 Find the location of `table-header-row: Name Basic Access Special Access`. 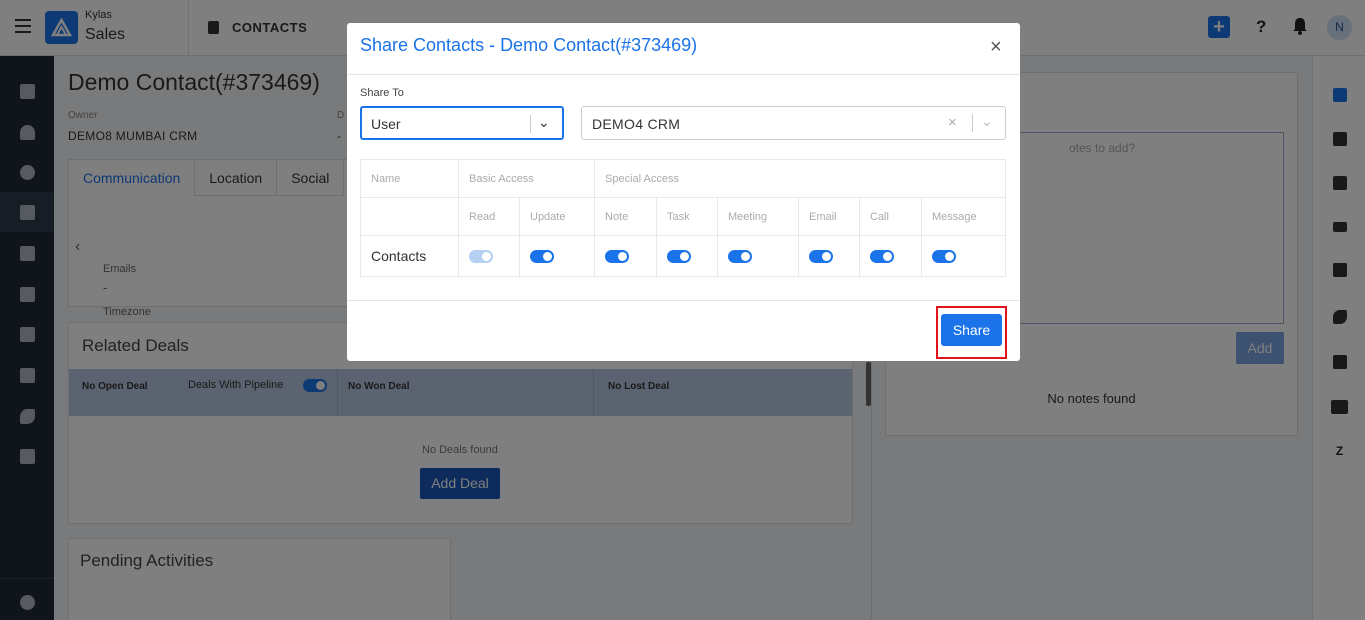

table-header-row: Name Basic Access Special Access is located at coordinates (683, 178).